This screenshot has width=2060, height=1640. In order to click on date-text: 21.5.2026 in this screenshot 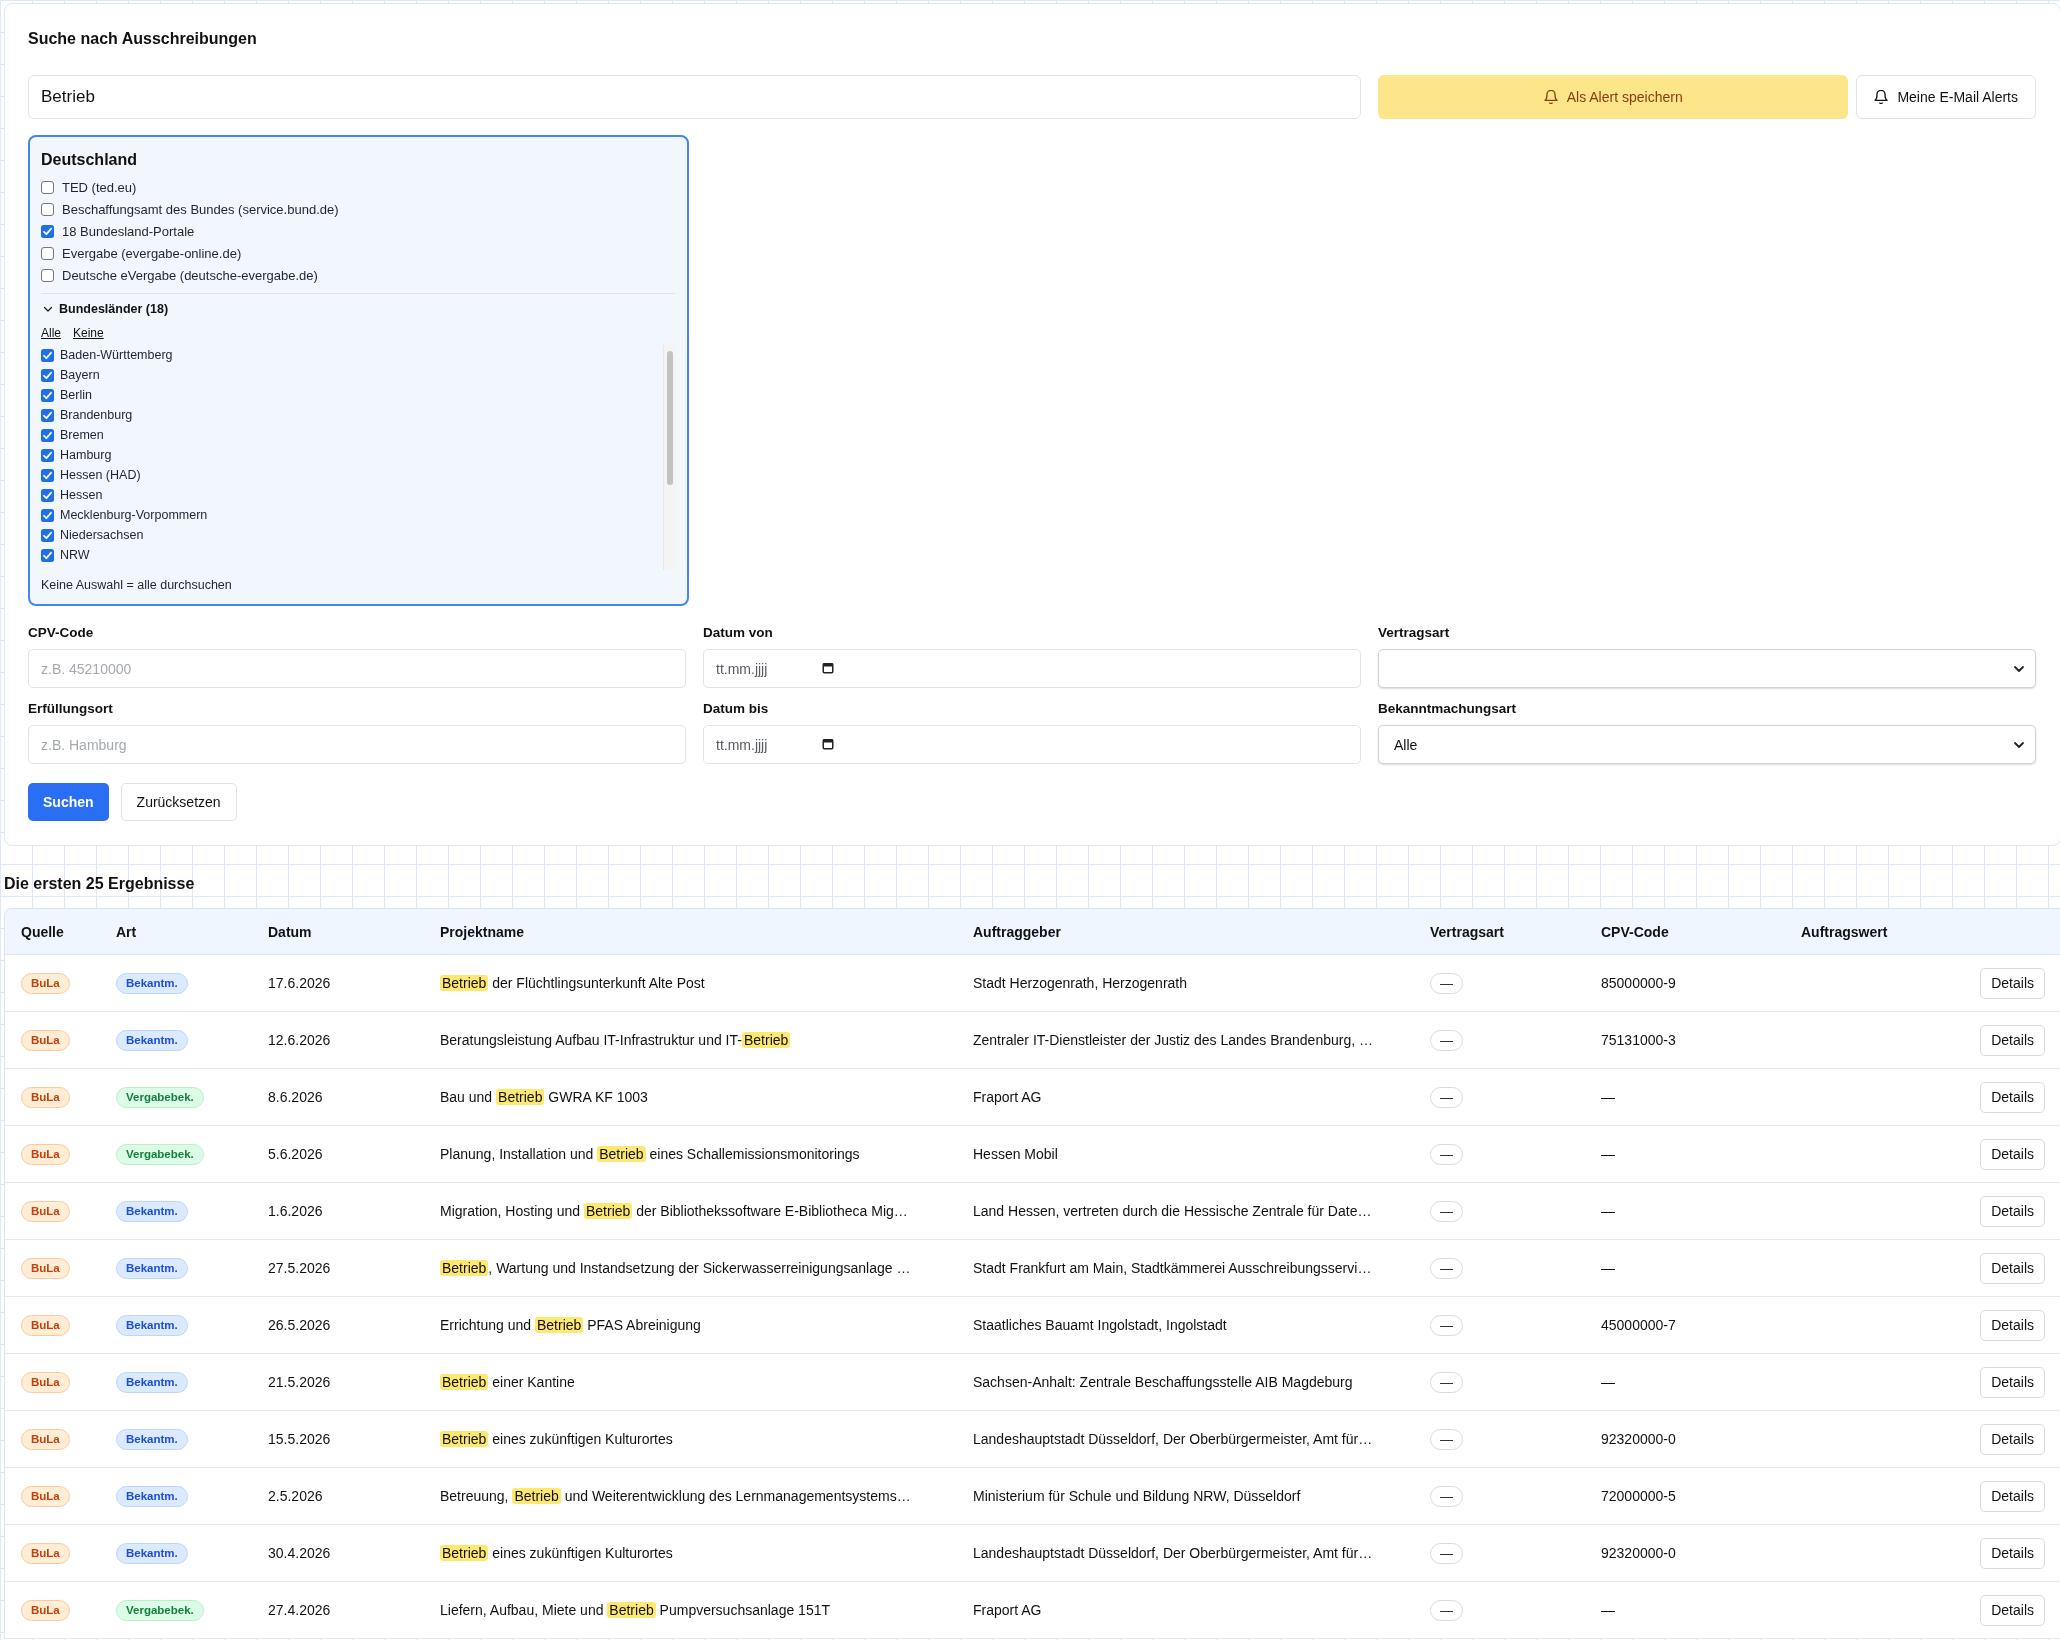, I will do `click(299, 1382)`.